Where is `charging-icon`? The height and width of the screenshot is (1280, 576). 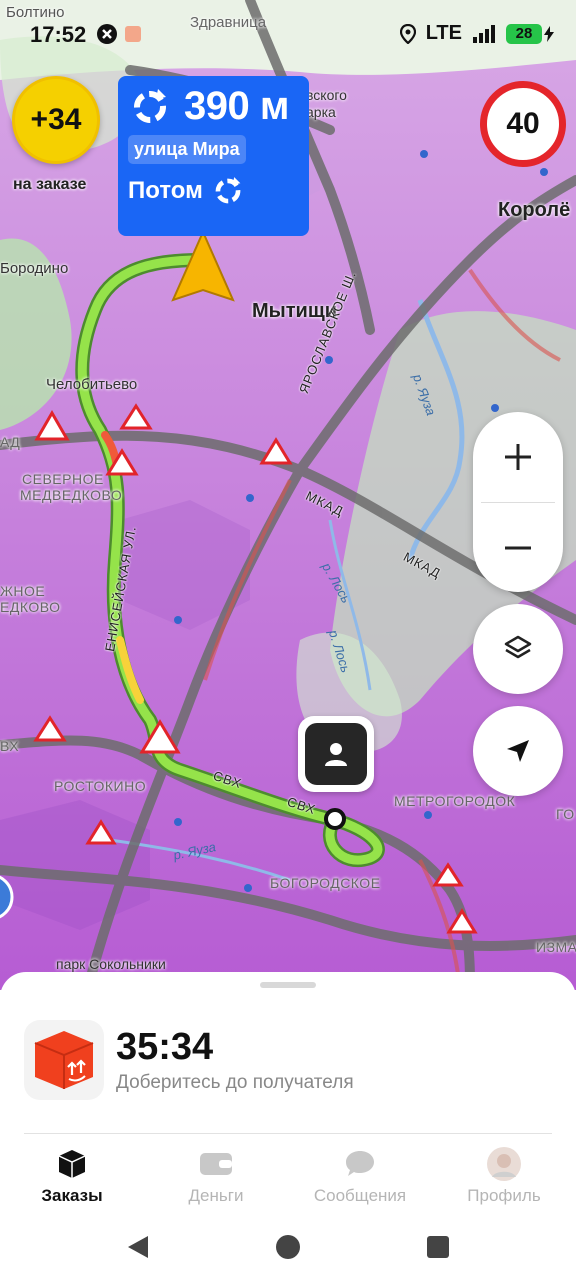
charging-icon is located at coordinates (549, 33).